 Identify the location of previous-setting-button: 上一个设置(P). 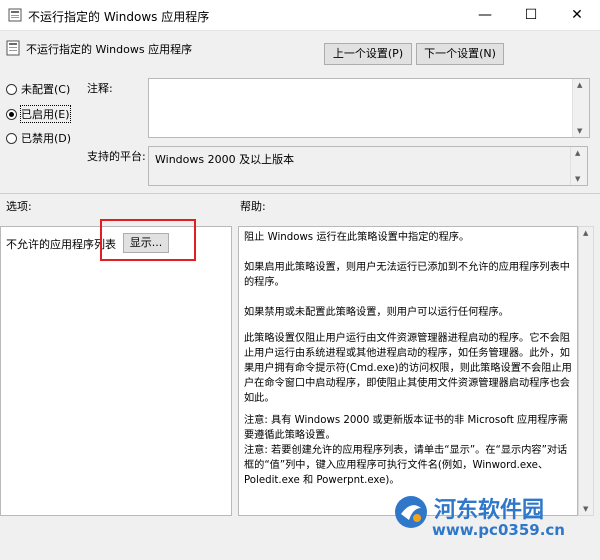
(368, 54).